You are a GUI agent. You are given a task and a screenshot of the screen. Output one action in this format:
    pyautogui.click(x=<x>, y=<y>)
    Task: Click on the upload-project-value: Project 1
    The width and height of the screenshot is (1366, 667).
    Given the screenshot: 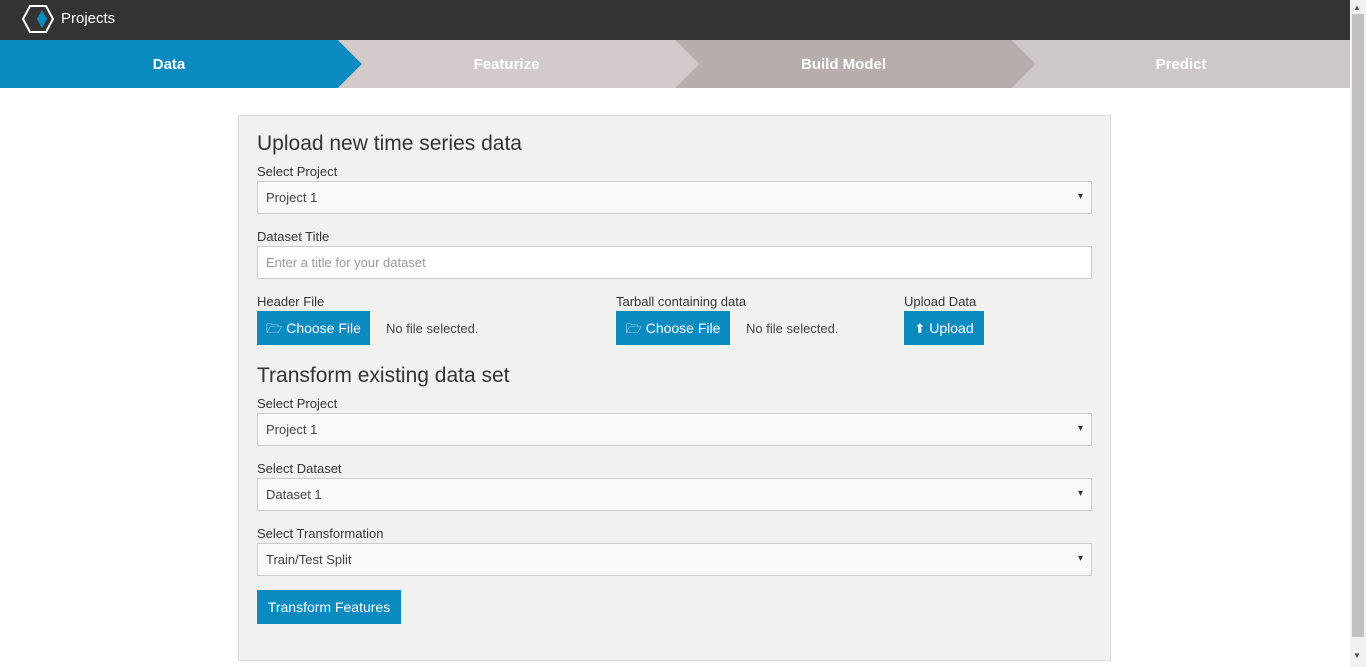 What is the action you would take?
    pyautogui.click(x=292, y=197)
    